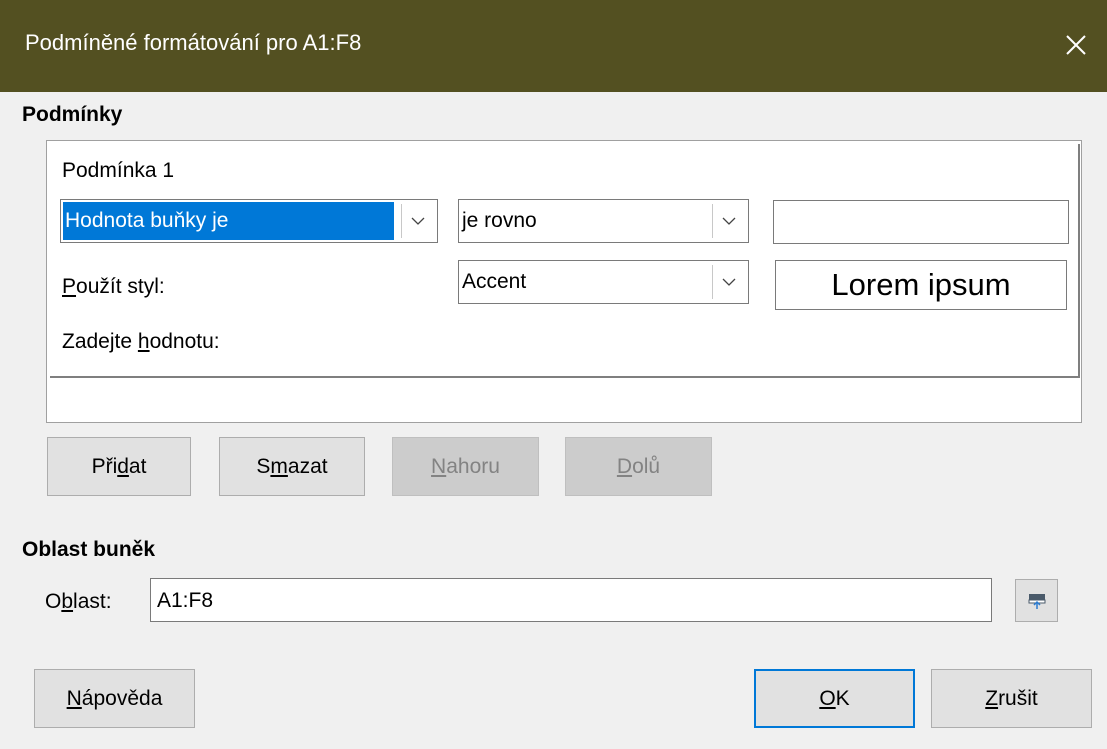  I want to click on style-select: Accent, so click(603, 282).